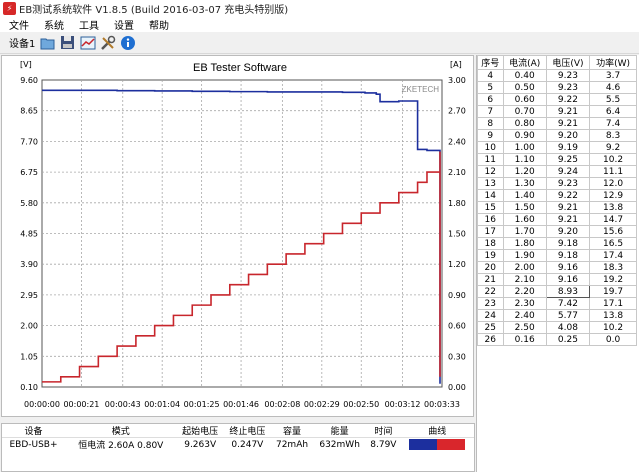 The image size is (639, 472). What do you see at coordinates (490, 123) in the screenshot?
I see `row-index: 8` at bounding box center [490, 123].